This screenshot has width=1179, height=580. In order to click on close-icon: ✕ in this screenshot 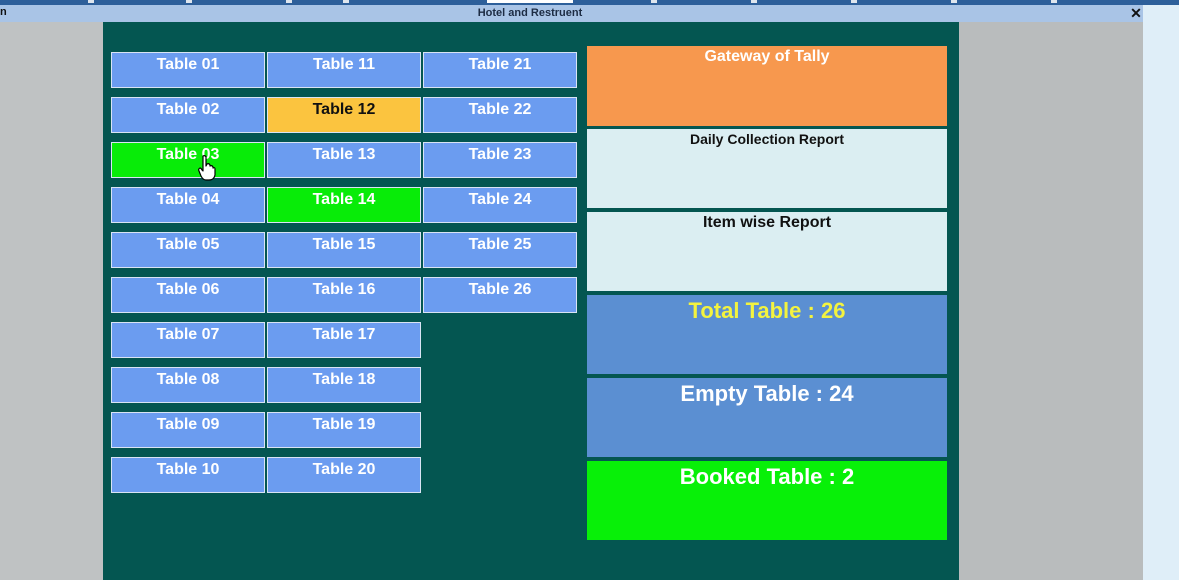, I will do `click(1136, 13)`.